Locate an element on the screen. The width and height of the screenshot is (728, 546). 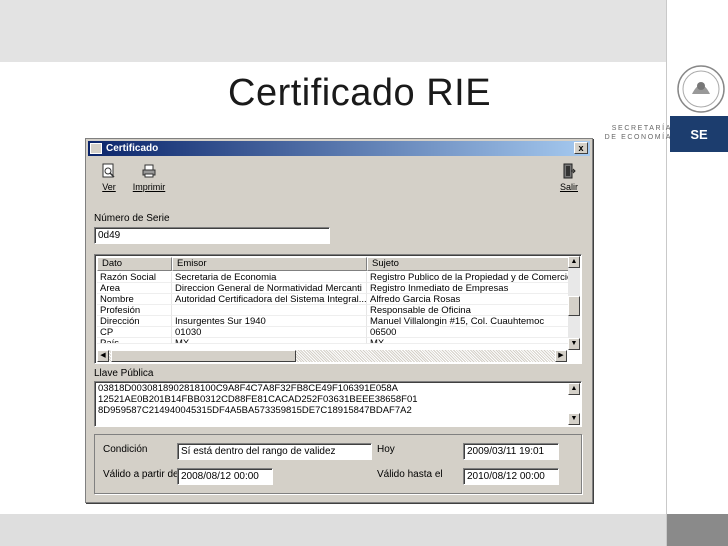
printer-icon is located at coordinates (149, 171).